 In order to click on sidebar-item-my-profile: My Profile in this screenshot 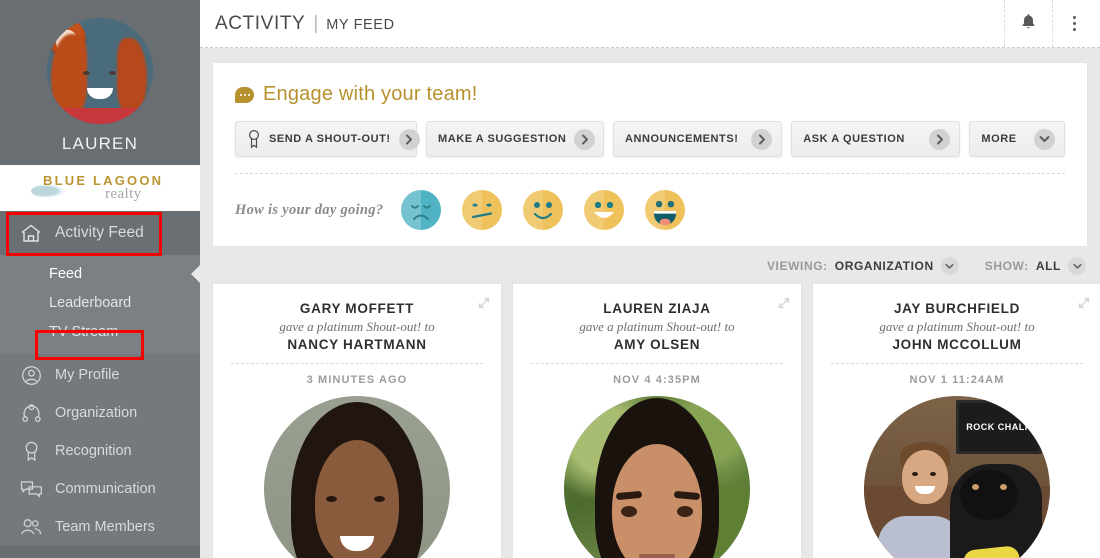, I will do `click(100, 375)`.